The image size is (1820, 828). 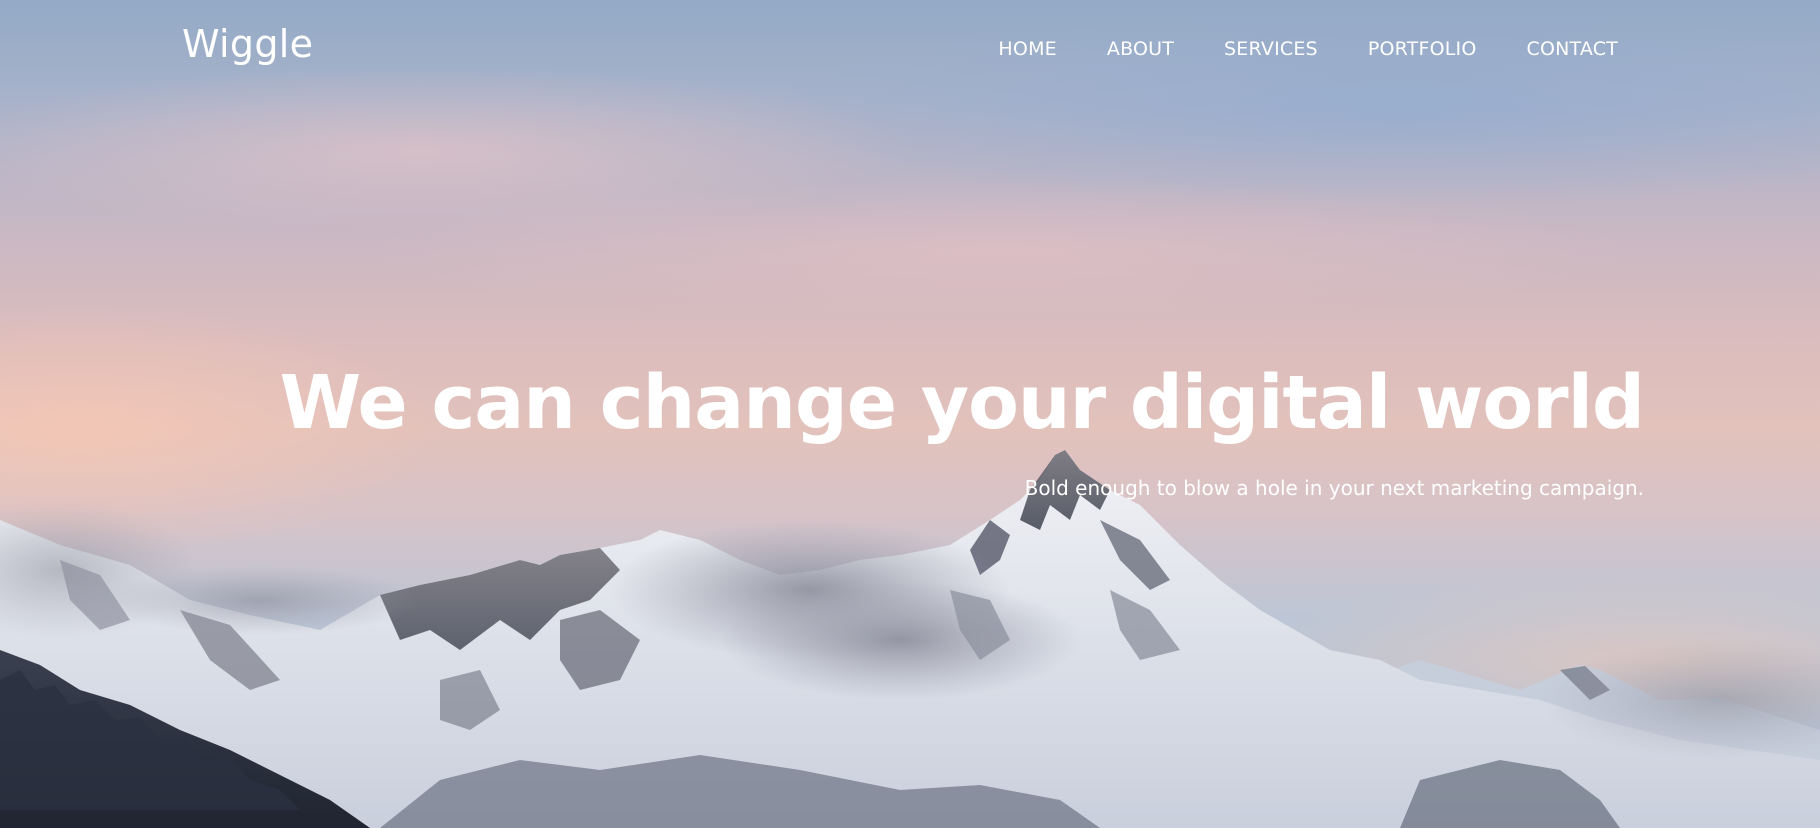 What do you see at coordinates (247, 44) in the screenshot?
I see `brand-logo: Wiggle` at bounding box center [247, 44].